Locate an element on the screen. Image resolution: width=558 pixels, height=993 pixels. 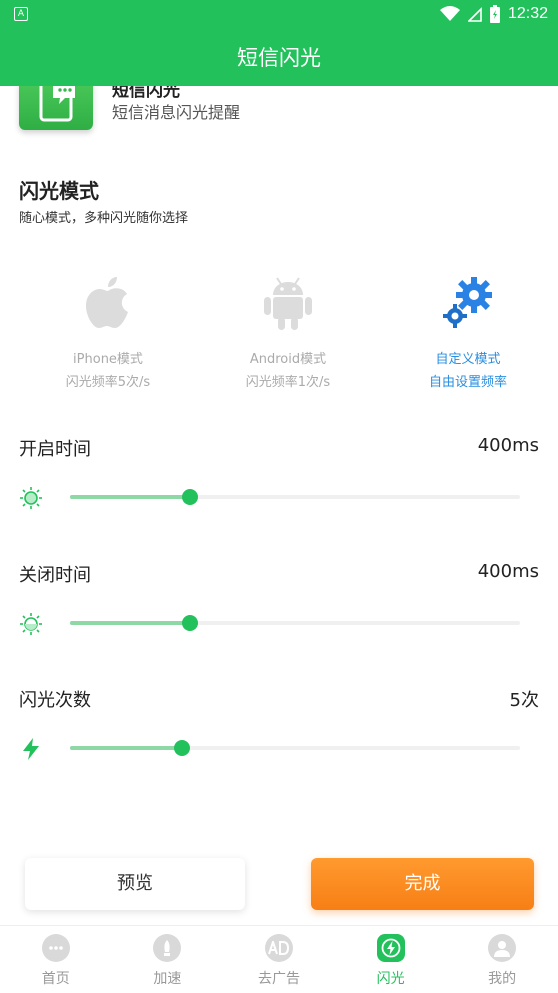
no-sim-icon is located at coordinates (474, 14).